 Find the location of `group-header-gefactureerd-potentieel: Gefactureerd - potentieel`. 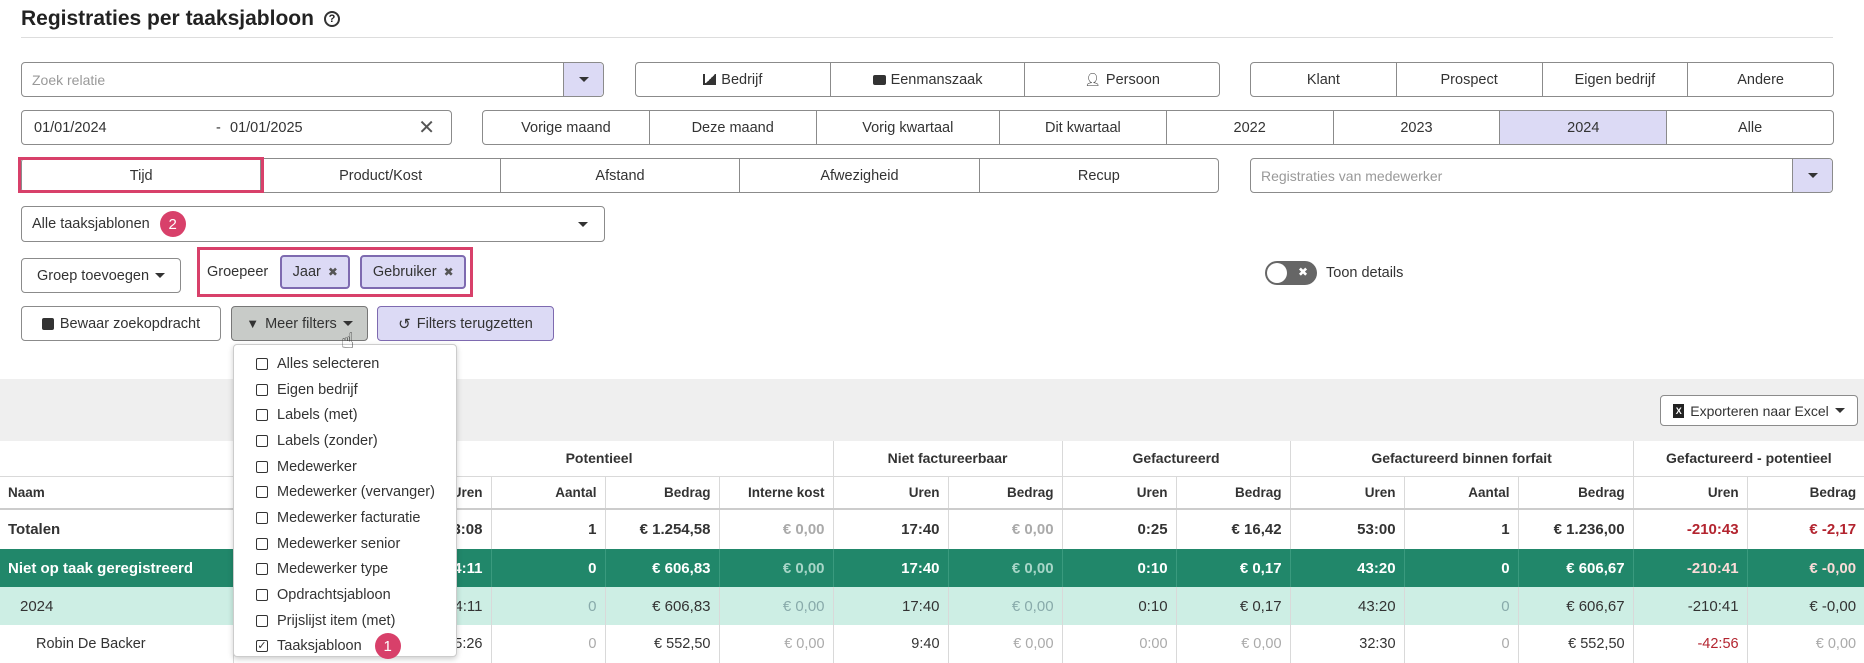

group-header-gefactureerd-potentieel: Gefactureerd - potentieel is located at coordinates (1748, 459).